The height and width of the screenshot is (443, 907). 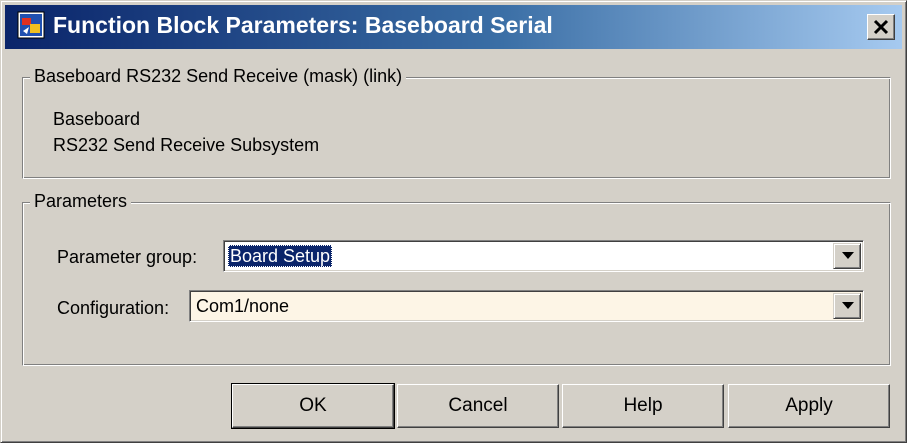 What do you see at coordinates (643, 406) in the screenshot?
I see `help-button: Help` at bounding box center [643, 406].